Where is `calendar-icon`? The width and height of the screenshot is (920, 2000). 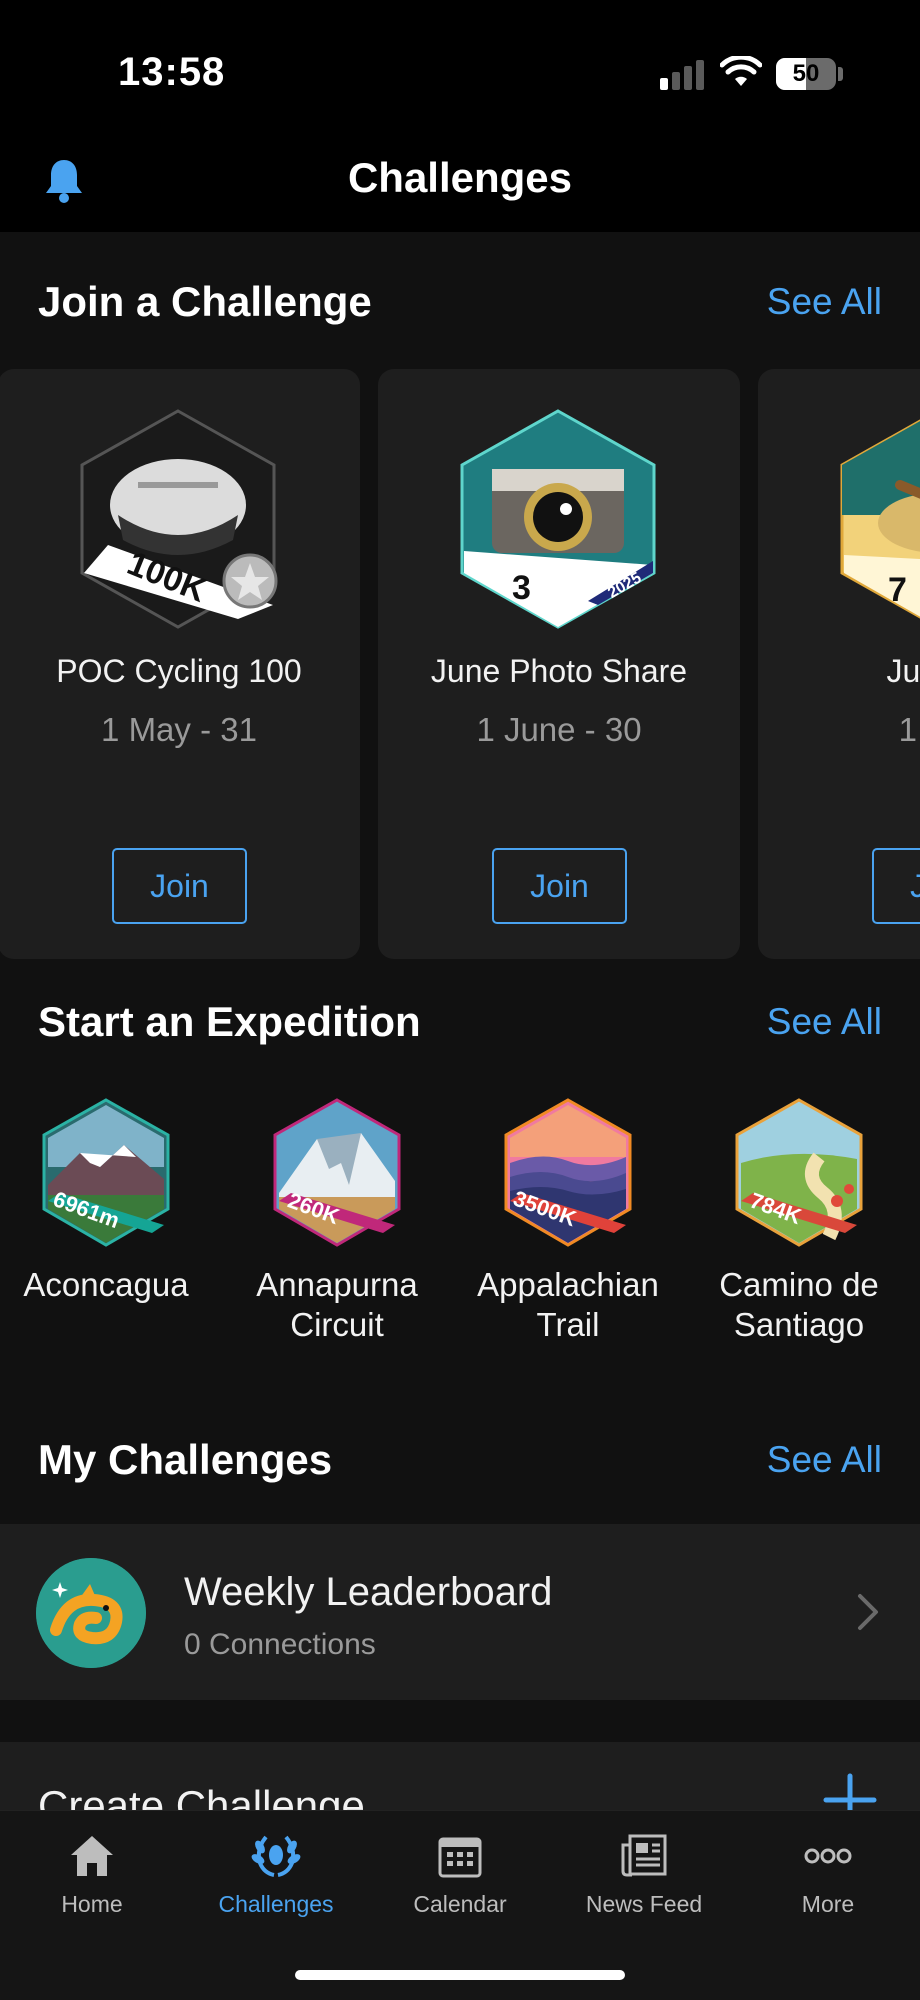 calendar-icon is located at coordinates (460, 1857).